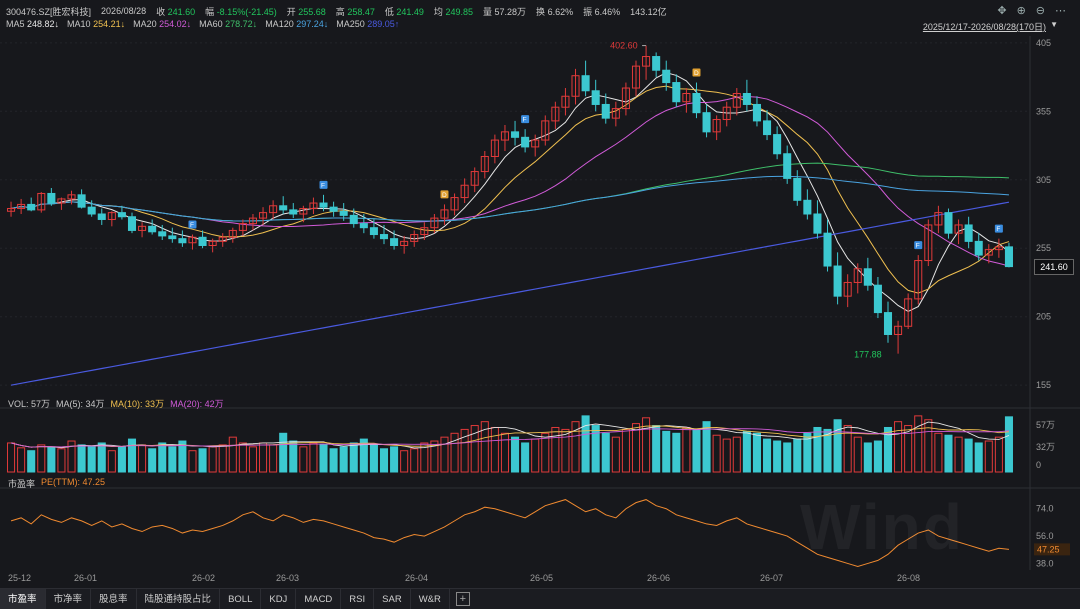 Image resolution: width=1080 pixels, height=609 pixels. What do you see at coordinates (541, 578) in the screenshot?
I see `x-tick-label: 26-05` at bounding box center [541, 578].